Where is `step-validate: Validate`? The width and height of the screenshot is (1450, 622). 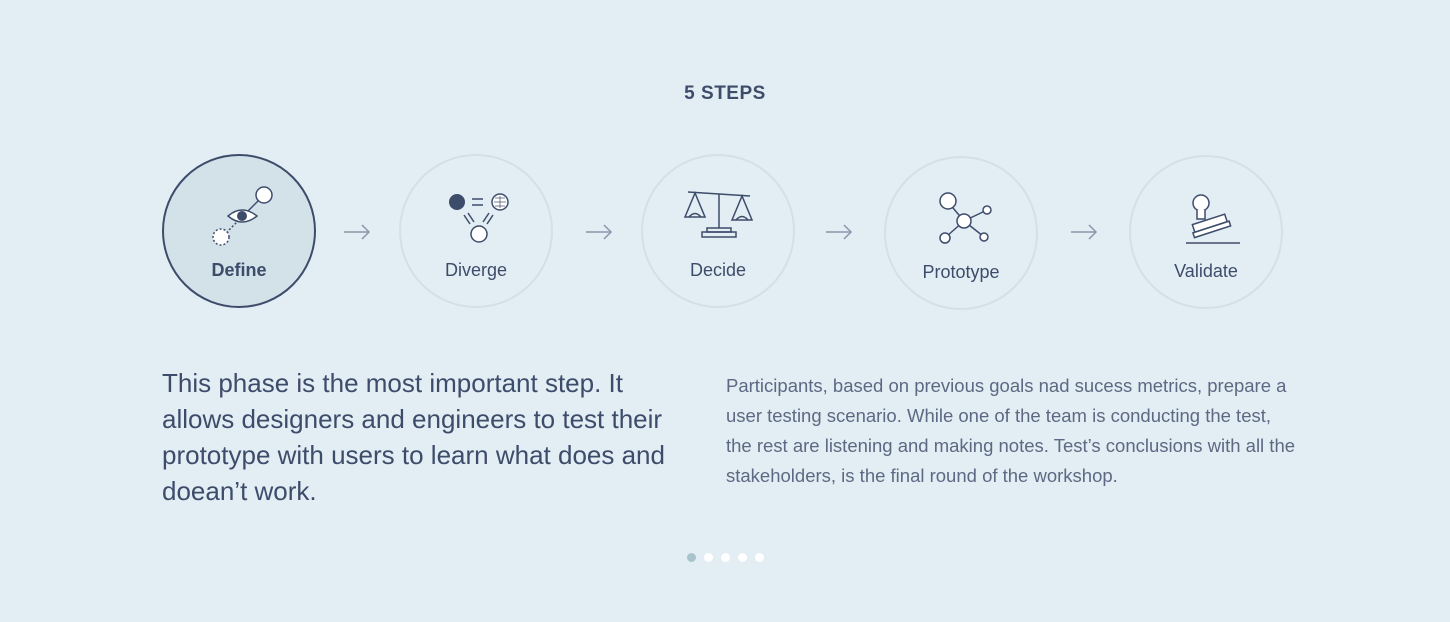
step-validate: Validate is located at coordinates (1206, 232).